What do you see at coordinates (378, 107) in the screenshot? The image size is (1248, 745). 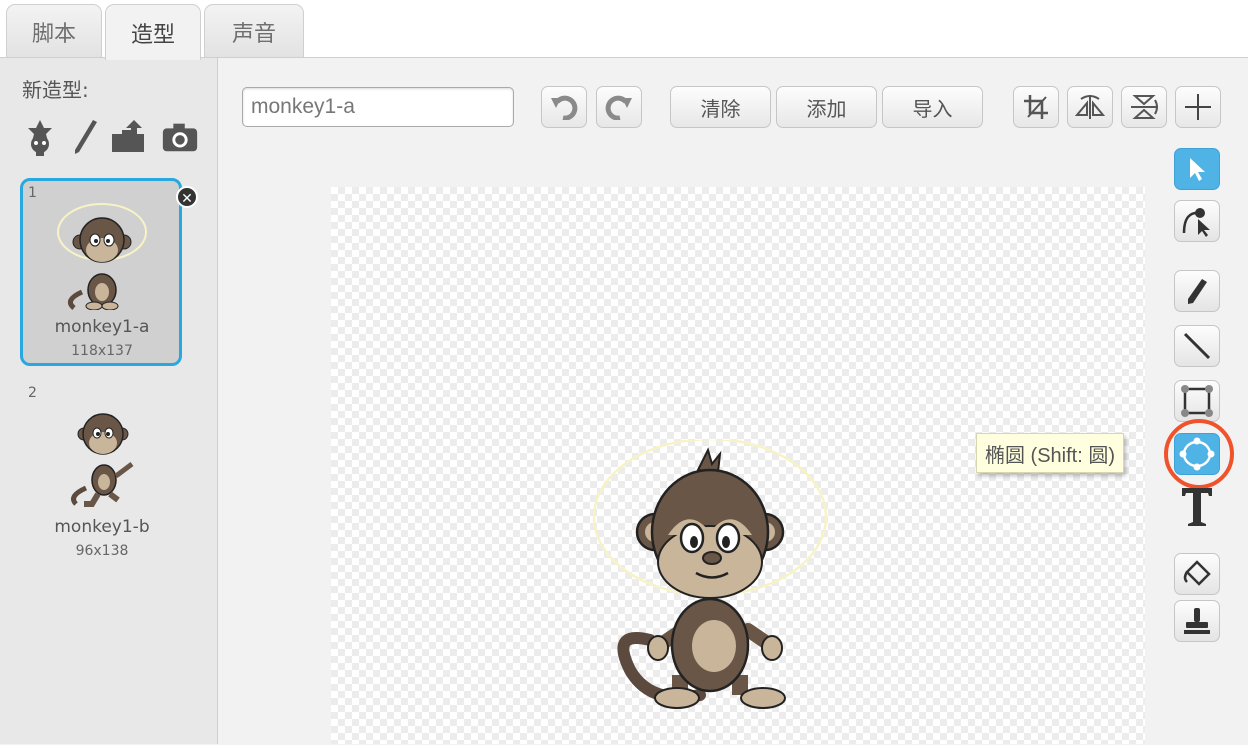 I see `costume-name-input` at bounding box center [378, 107].